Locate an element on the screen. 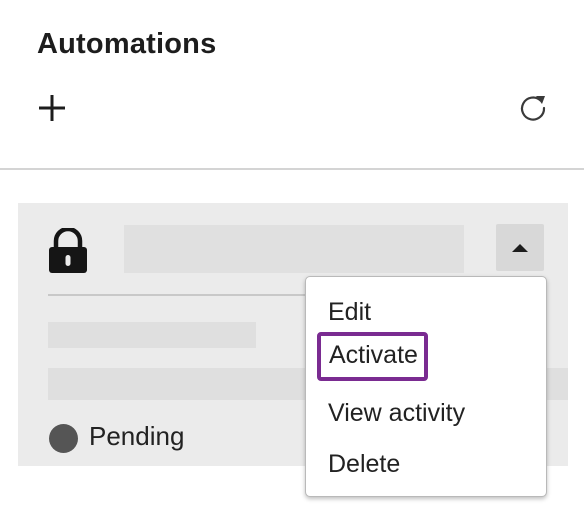 Image resolution: width=584 pixels, height=526 pixels. menu-item-delete: Delete is located at coordinates (364, 464).